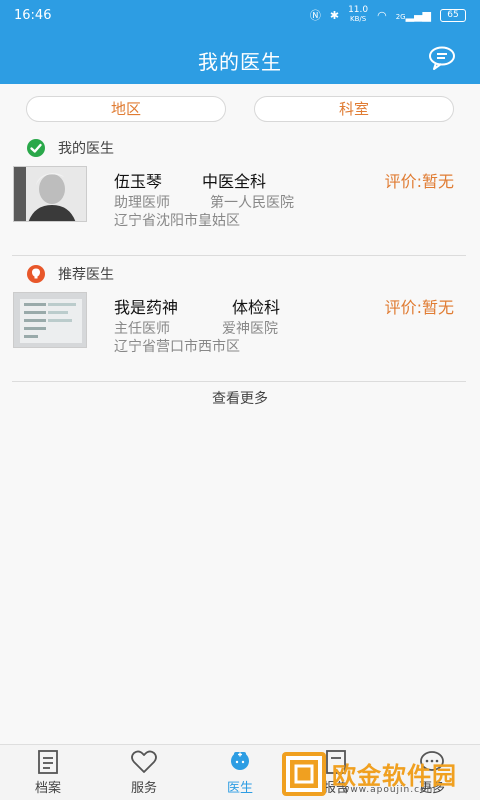 The width and height of the screenshot is (480, 800). What do you see at coordinates (48, 762) in the screenshot?
I see `clipboard-icon` at bounding box center [48, 762].